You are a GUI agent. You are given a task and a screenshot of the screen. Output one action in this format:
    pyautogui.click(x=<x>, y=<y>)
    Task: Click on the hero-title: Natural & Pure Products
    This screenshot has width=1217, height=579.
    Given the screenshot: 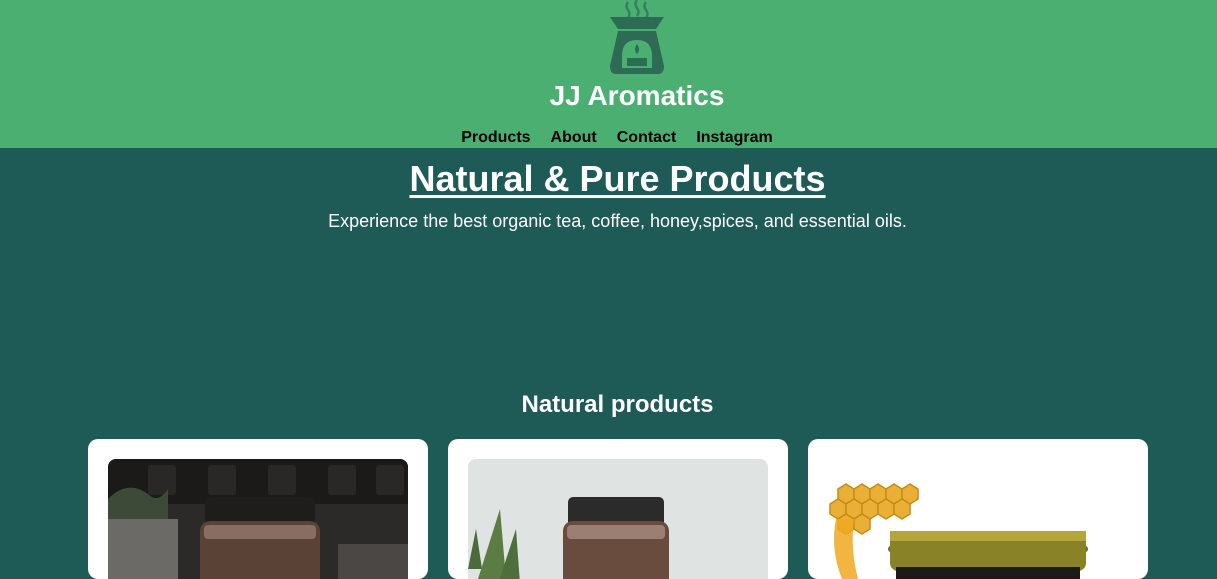 What is the action you would take?
    pyautogui.click(x=617, y=178)
    